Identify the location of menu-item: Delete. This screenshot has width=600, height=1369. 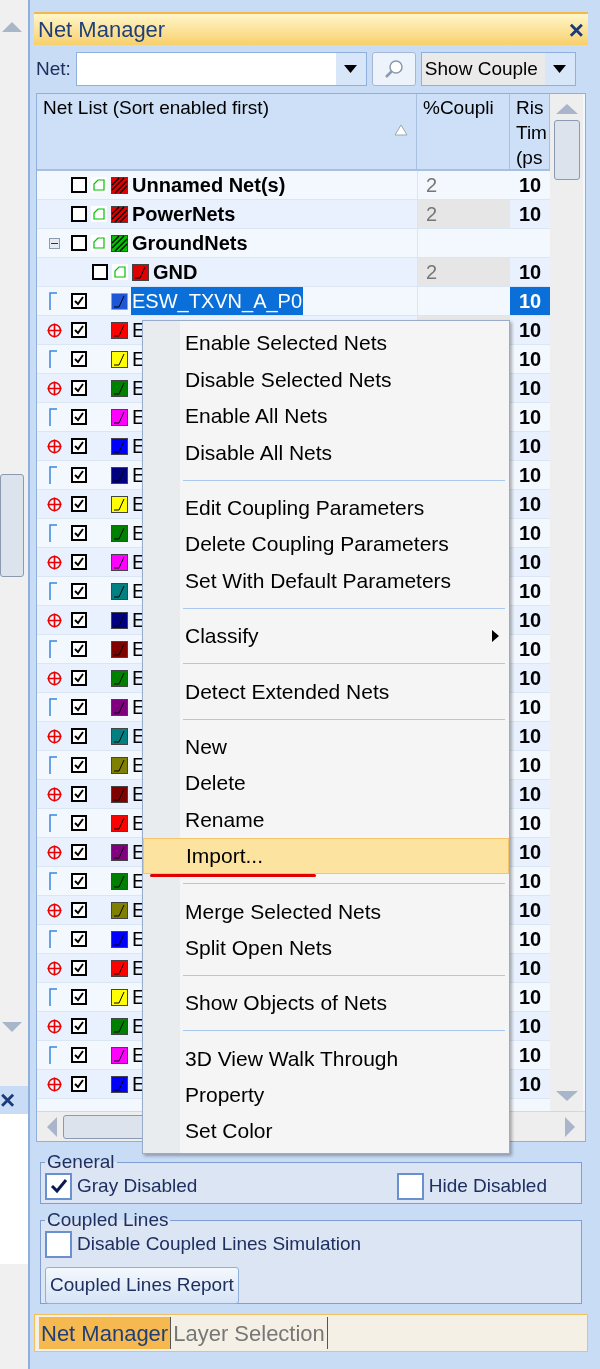
(326, 783).